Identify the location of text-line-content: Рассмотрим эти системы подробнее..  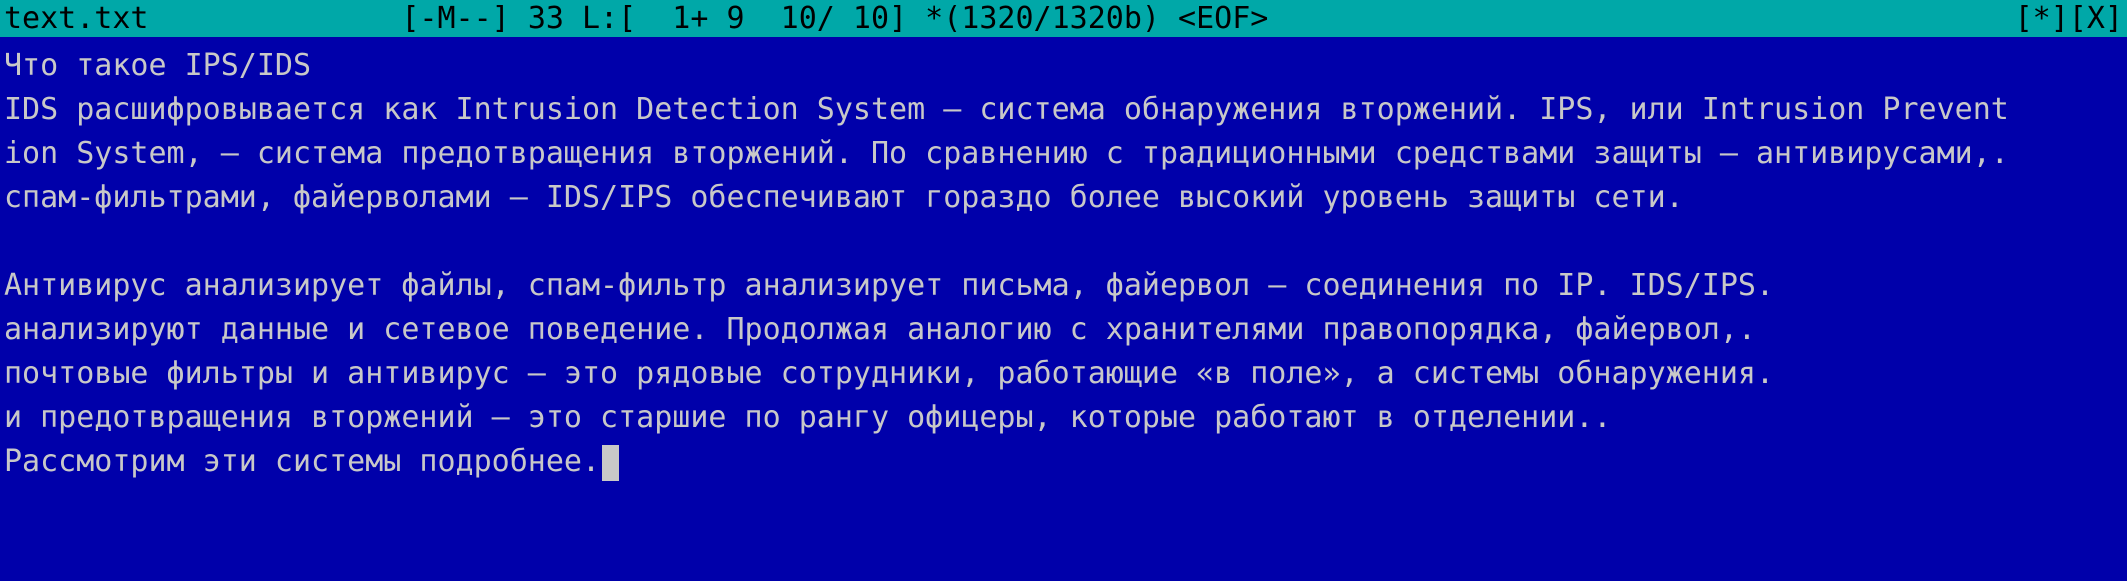
(302, 461).